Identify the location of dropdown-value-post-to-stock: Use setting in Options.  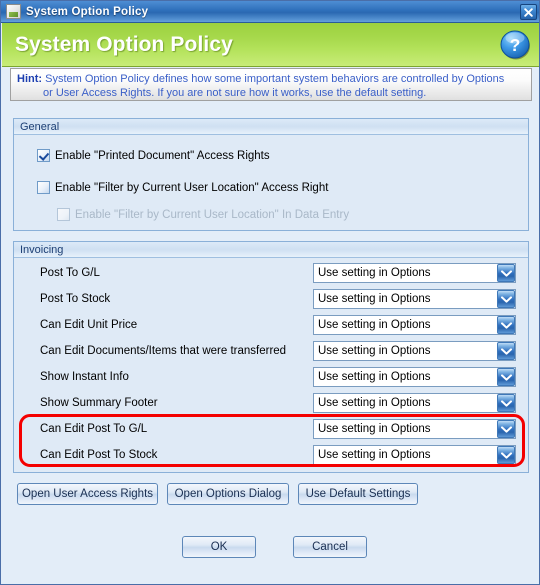
(374, 299).